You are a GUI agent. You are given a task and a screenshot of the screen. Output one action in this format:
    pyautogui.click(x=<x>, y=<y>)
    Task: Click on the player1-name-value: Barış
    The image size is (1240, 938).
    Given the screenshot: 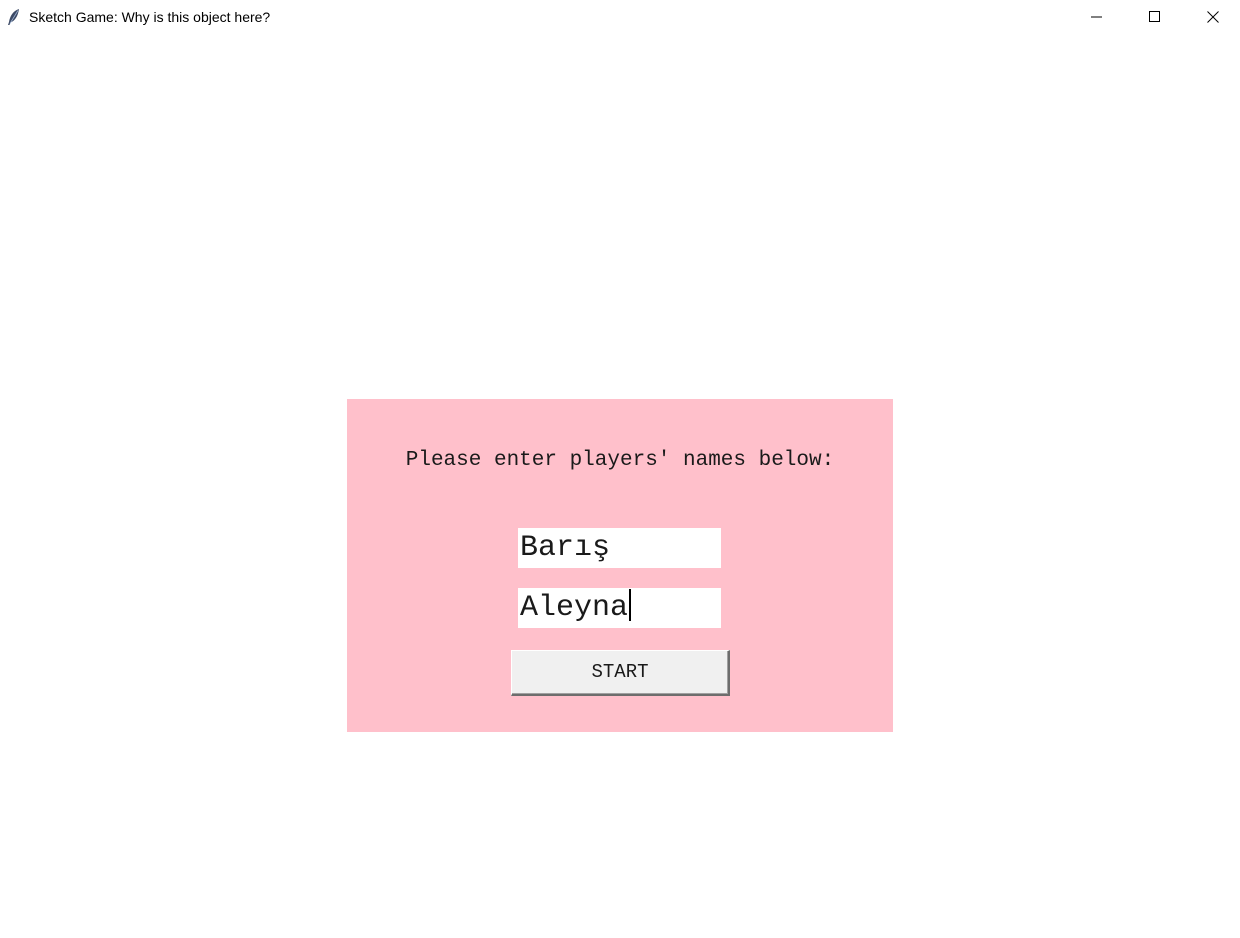 What is the action you would take?
    pyautogui.click(x=565, y=548)
    